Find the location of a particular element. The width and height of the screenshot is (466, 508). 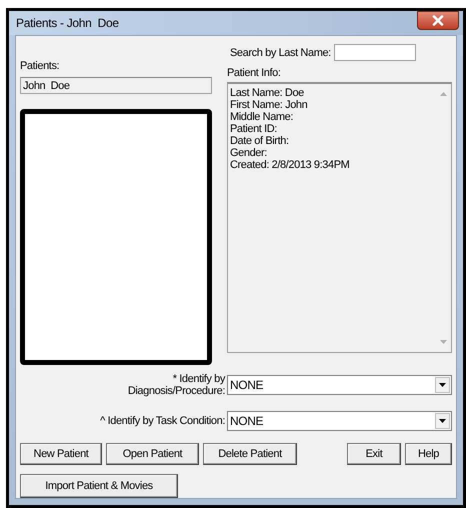

patients-list: John Doe is located at coordinates (116, 85).